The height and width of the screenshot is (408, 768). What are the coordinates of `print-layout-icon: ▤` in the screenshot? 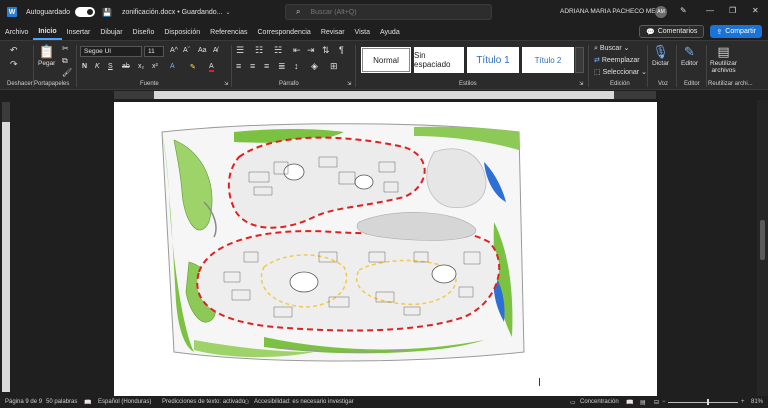 It's located at (643, 402).